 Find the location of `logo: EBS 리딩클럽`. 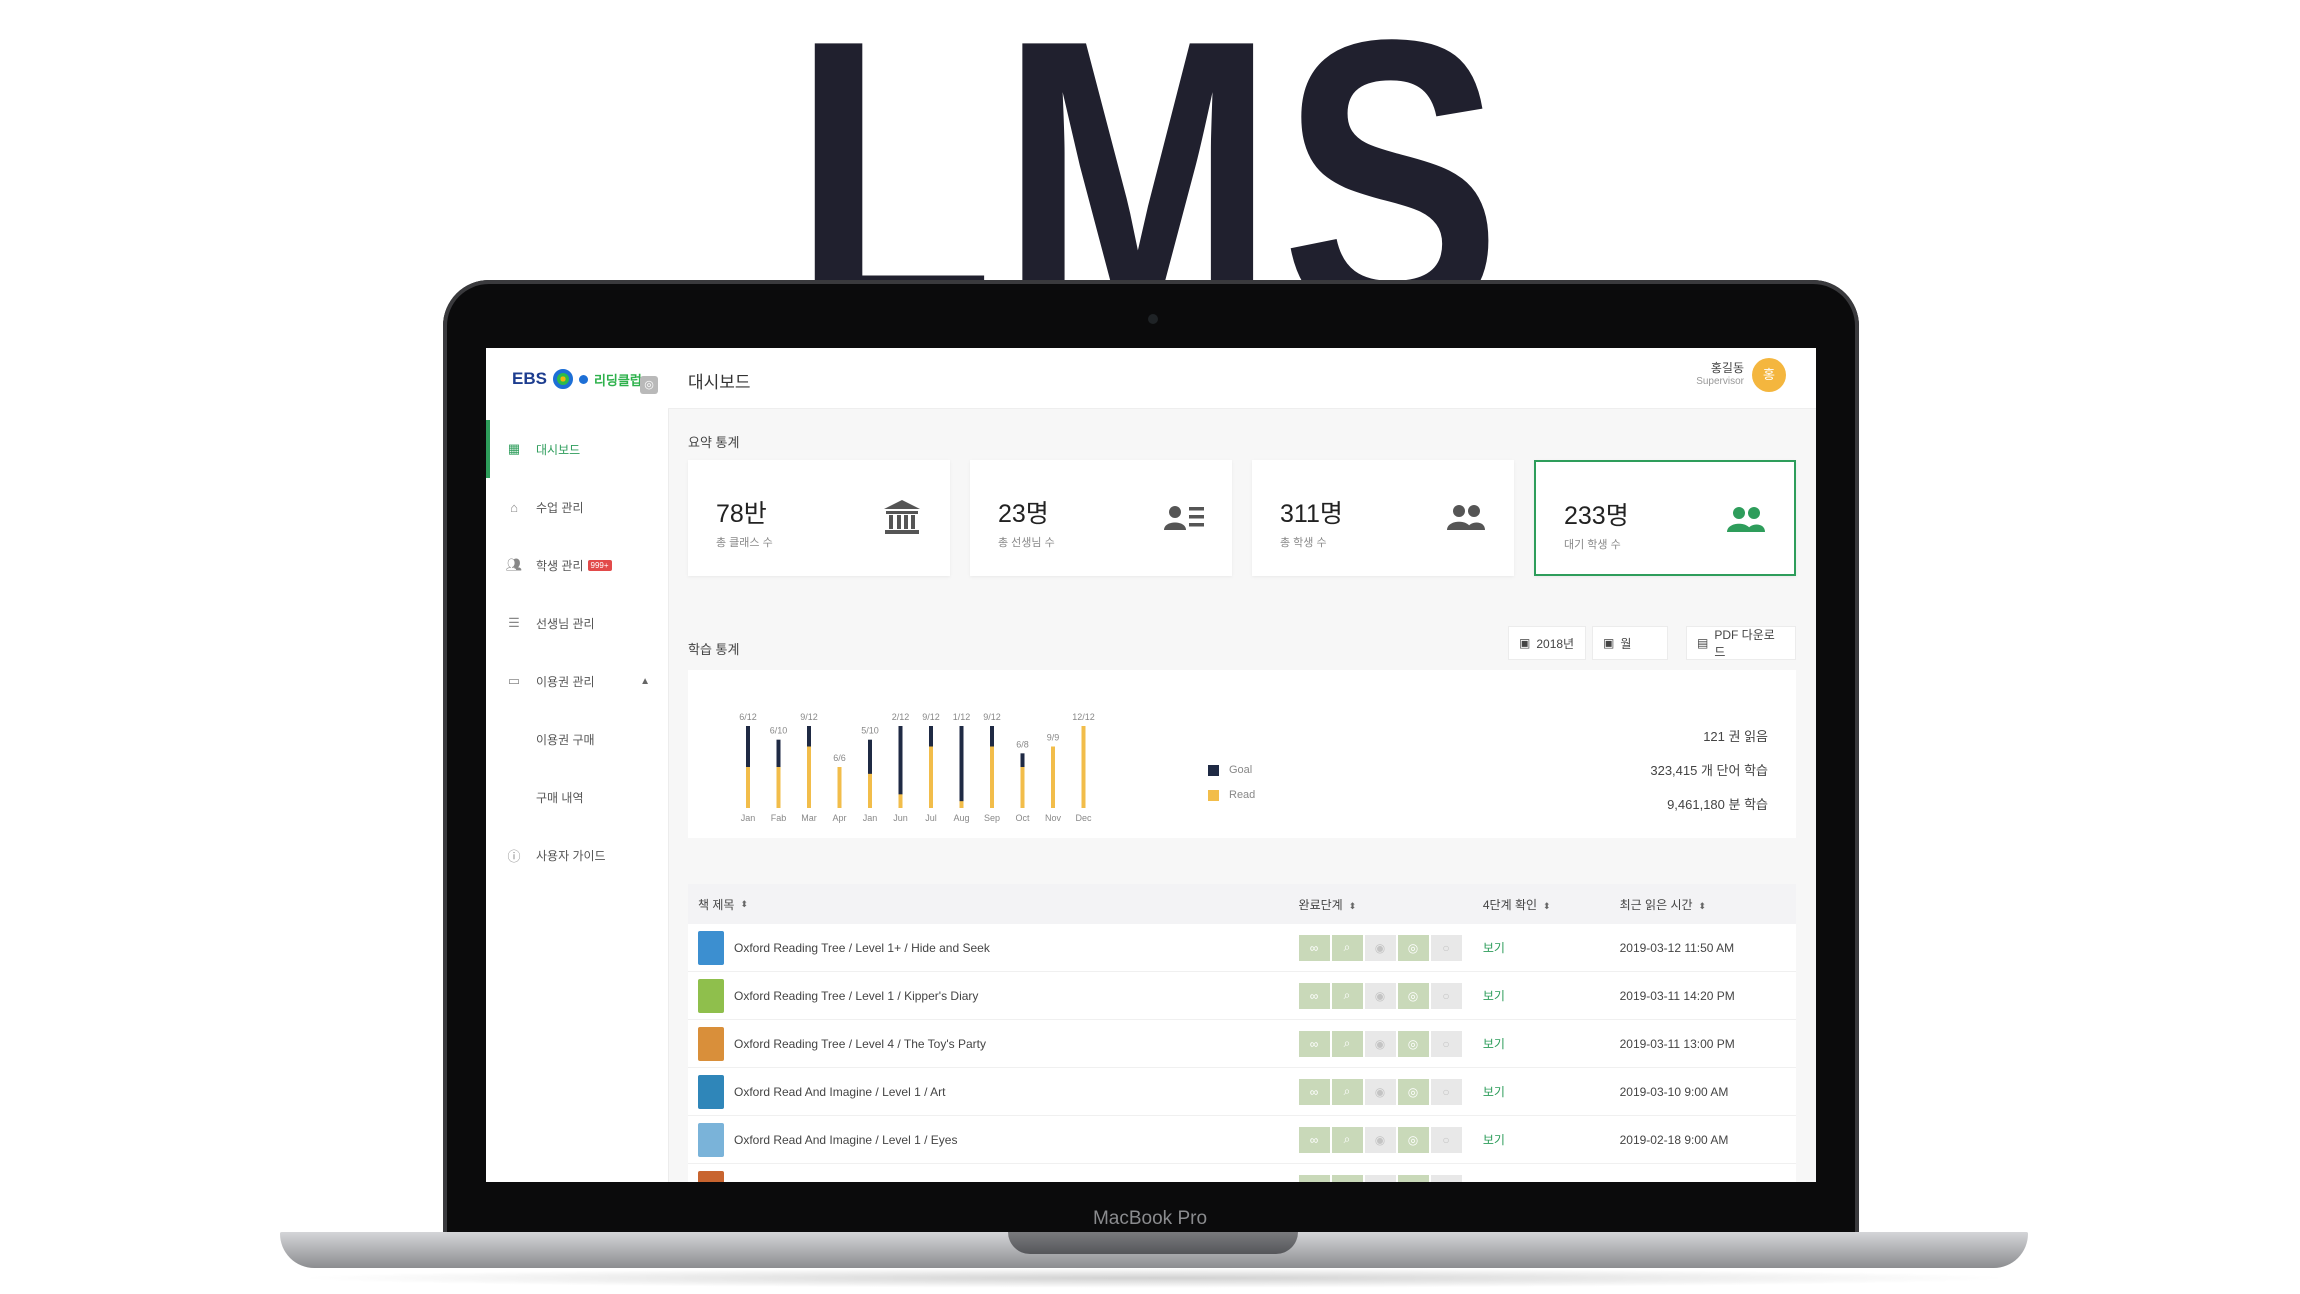

logo: EBS 리딩클럽 is located at coordinates (577, 379).